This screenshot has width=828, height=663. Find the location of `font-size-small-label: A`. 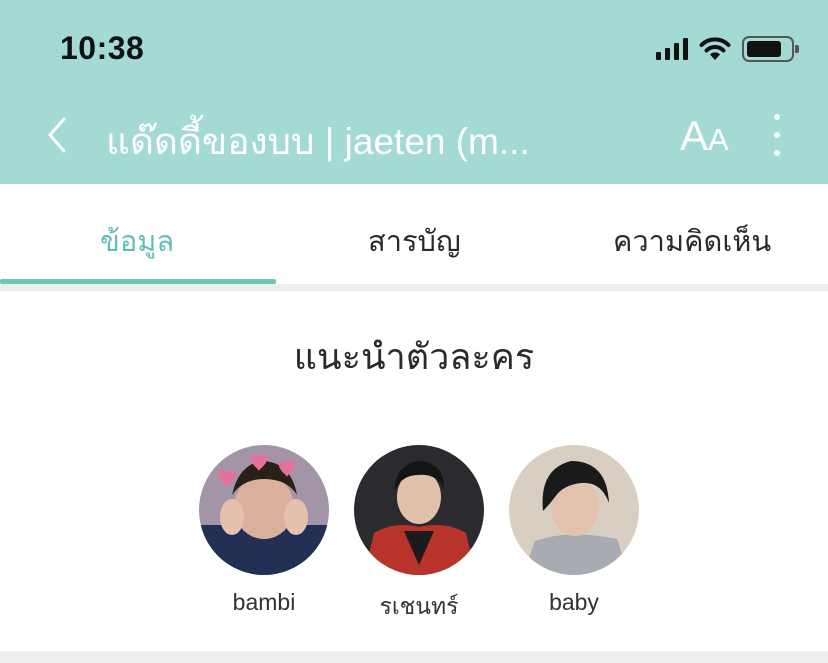

font-size-small-label: A is located at coordinates (718, 139).